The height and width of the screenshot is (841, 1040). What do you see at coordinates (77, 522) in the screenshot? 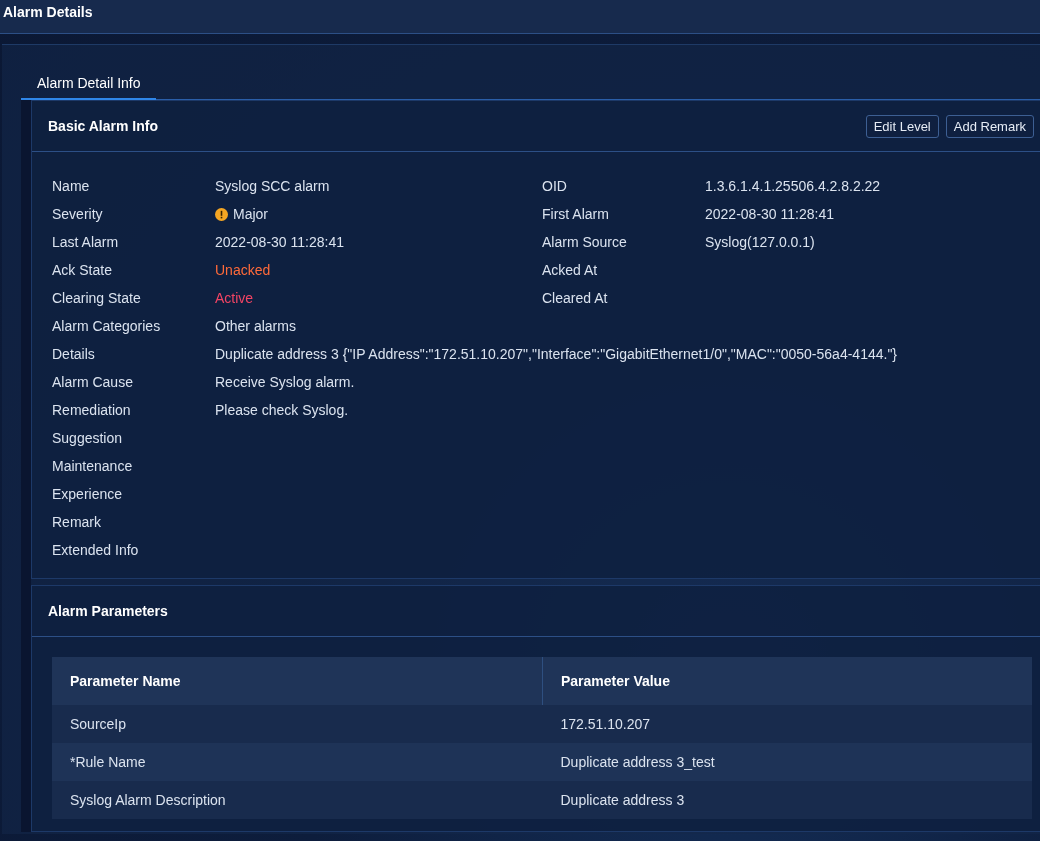
I see `field-label: Remark` at bounding box center [77, 522].